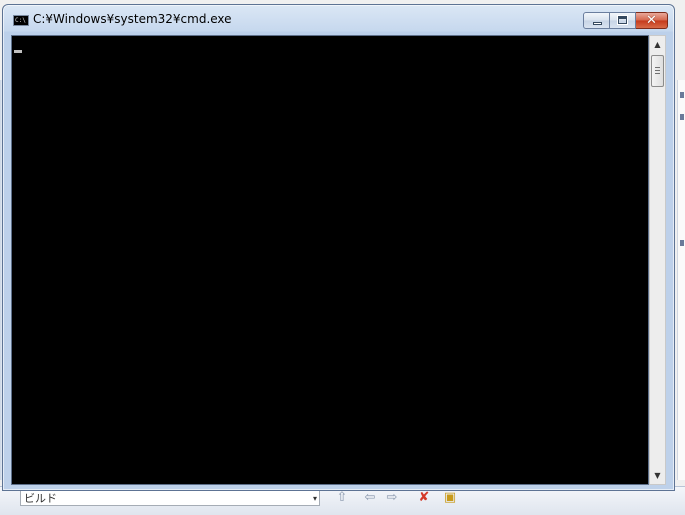  I want to click on arrow-icon: ⇧, so click(342, 498).